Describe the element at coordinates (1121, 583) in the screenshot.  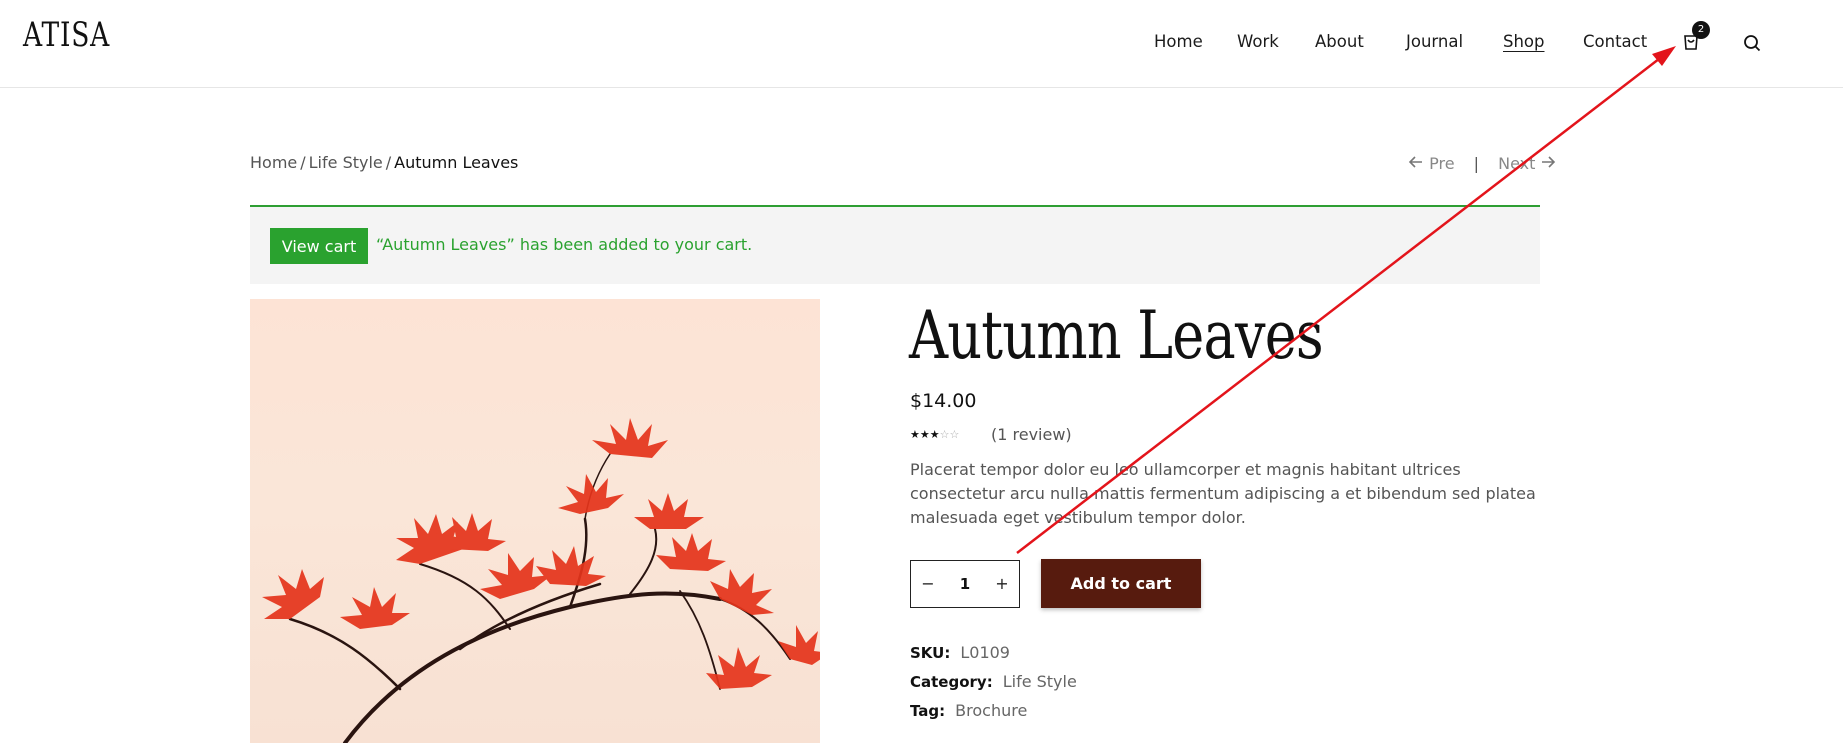
I see `add-to-cart-button: Add to cart` at that location.